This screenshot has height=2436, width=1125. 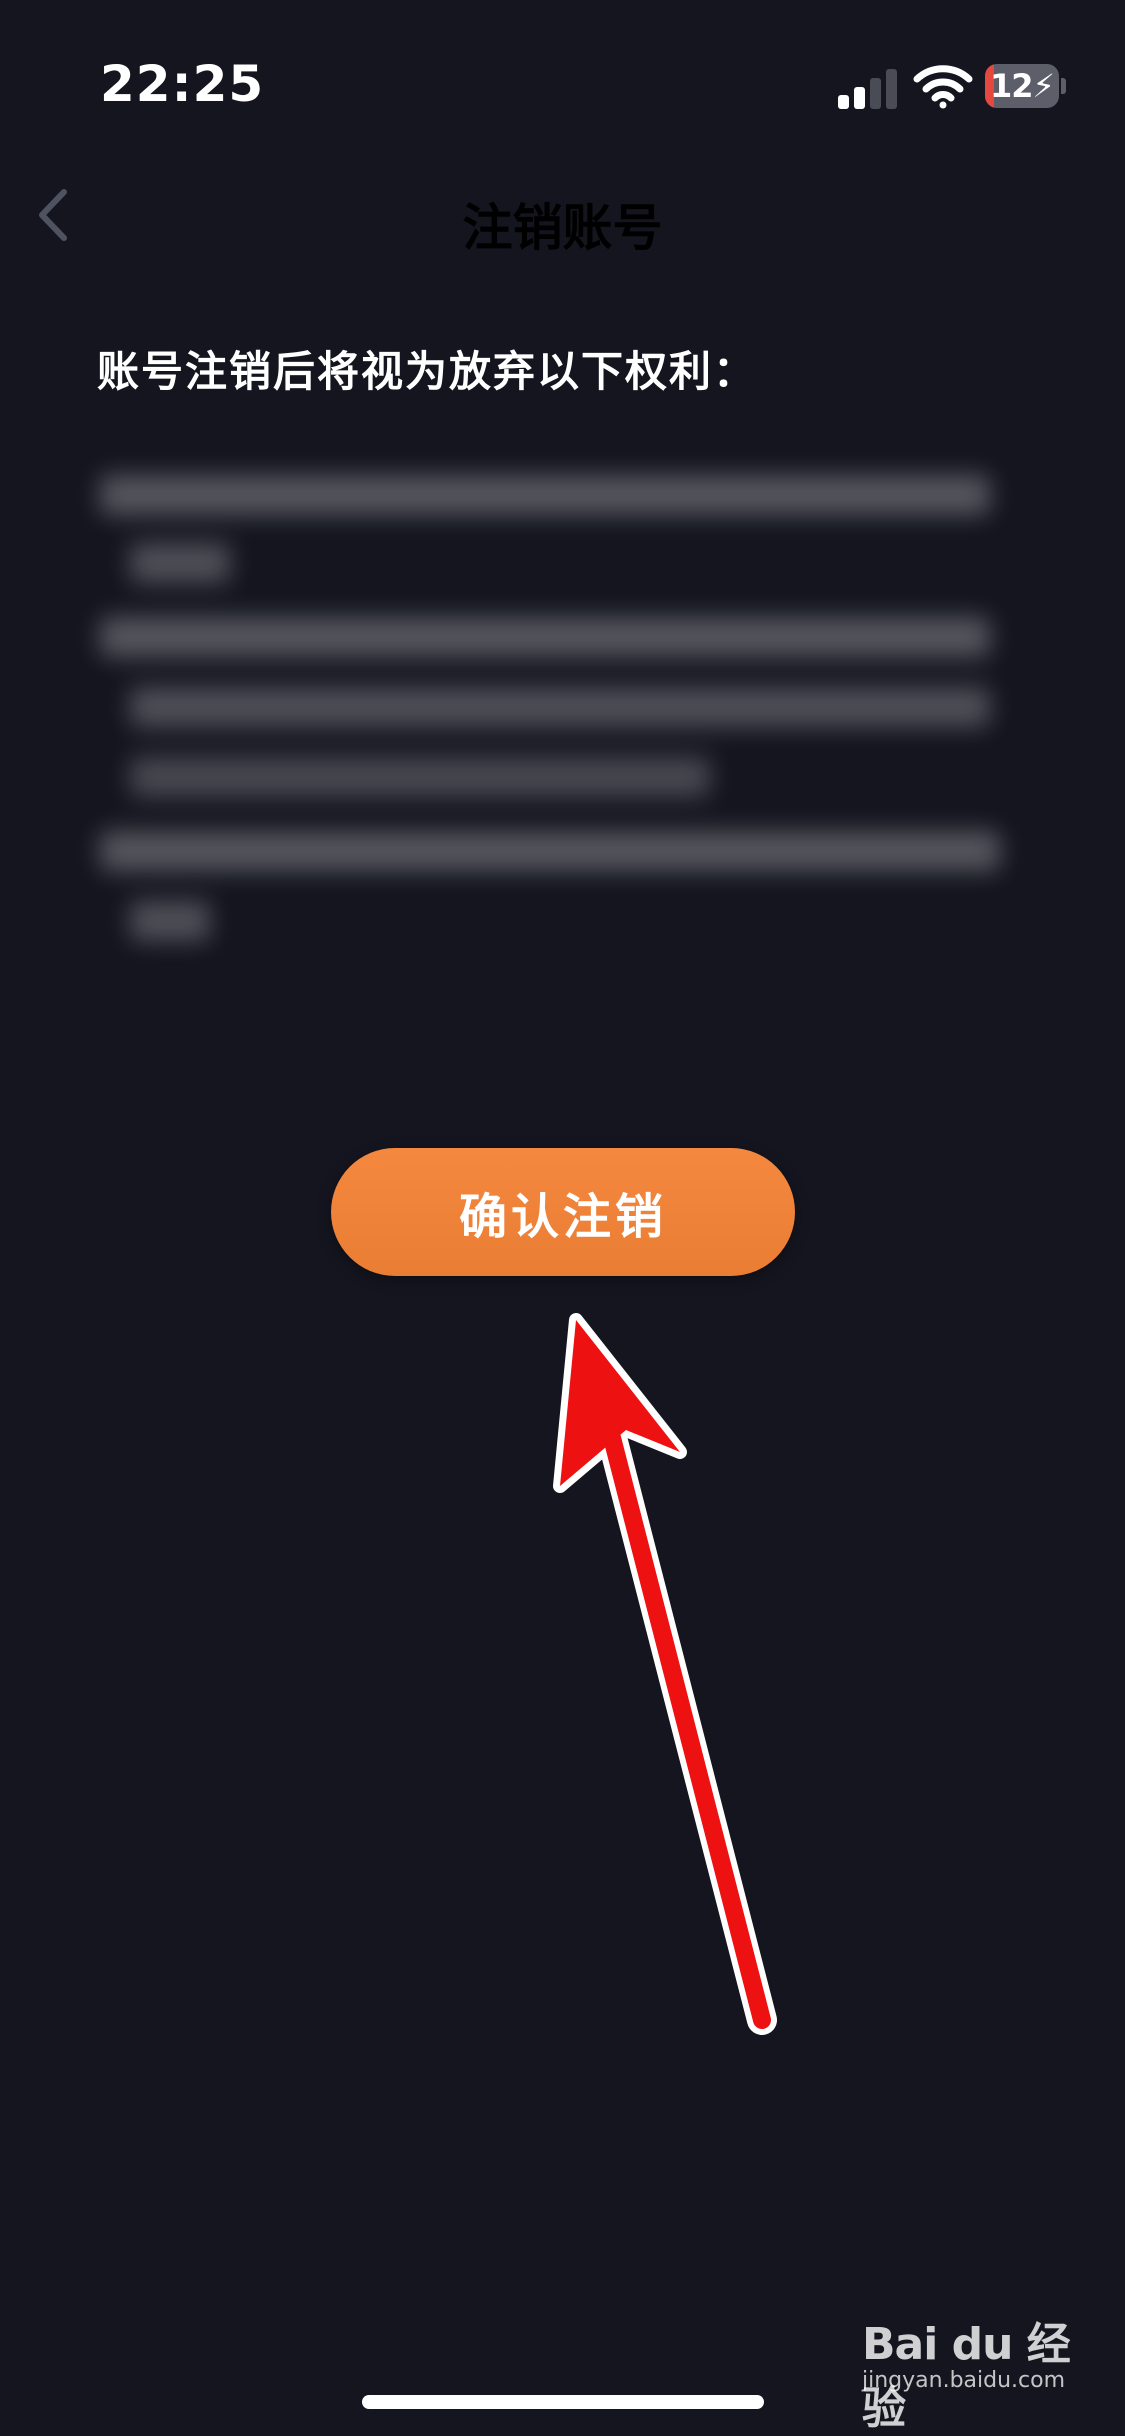 I want to click on baidu-jingyan-watermark: Bai du 经验 jingyan.baidu.com, so click(x=967, y=2371).